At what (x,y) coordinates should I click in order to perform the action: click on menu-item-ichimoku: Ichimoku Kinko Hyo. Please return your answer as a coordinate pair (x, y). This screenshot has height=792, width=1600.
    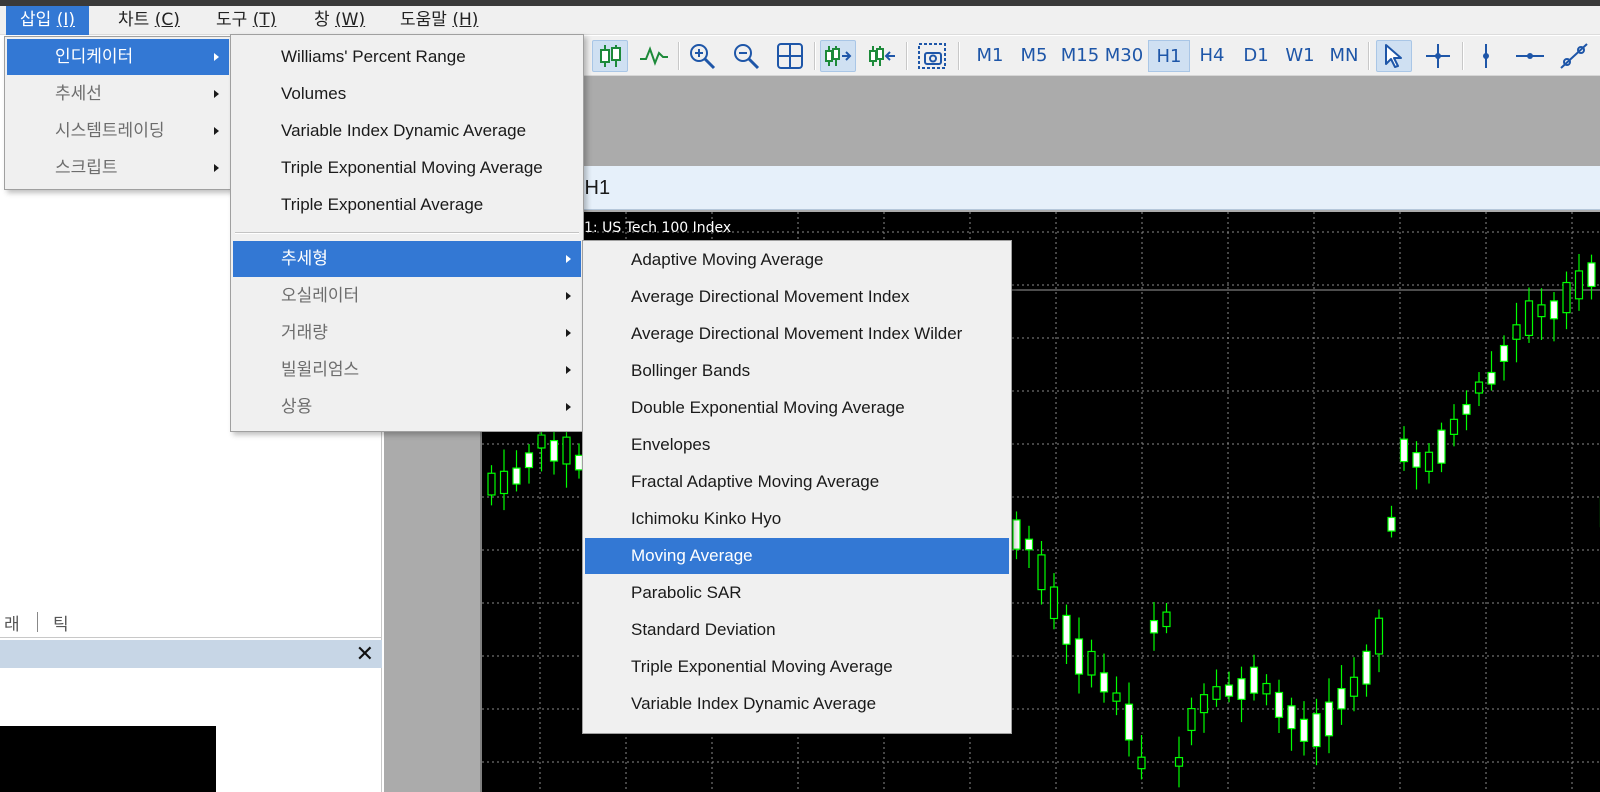
    Looking at the image, I should click on (797, 519).